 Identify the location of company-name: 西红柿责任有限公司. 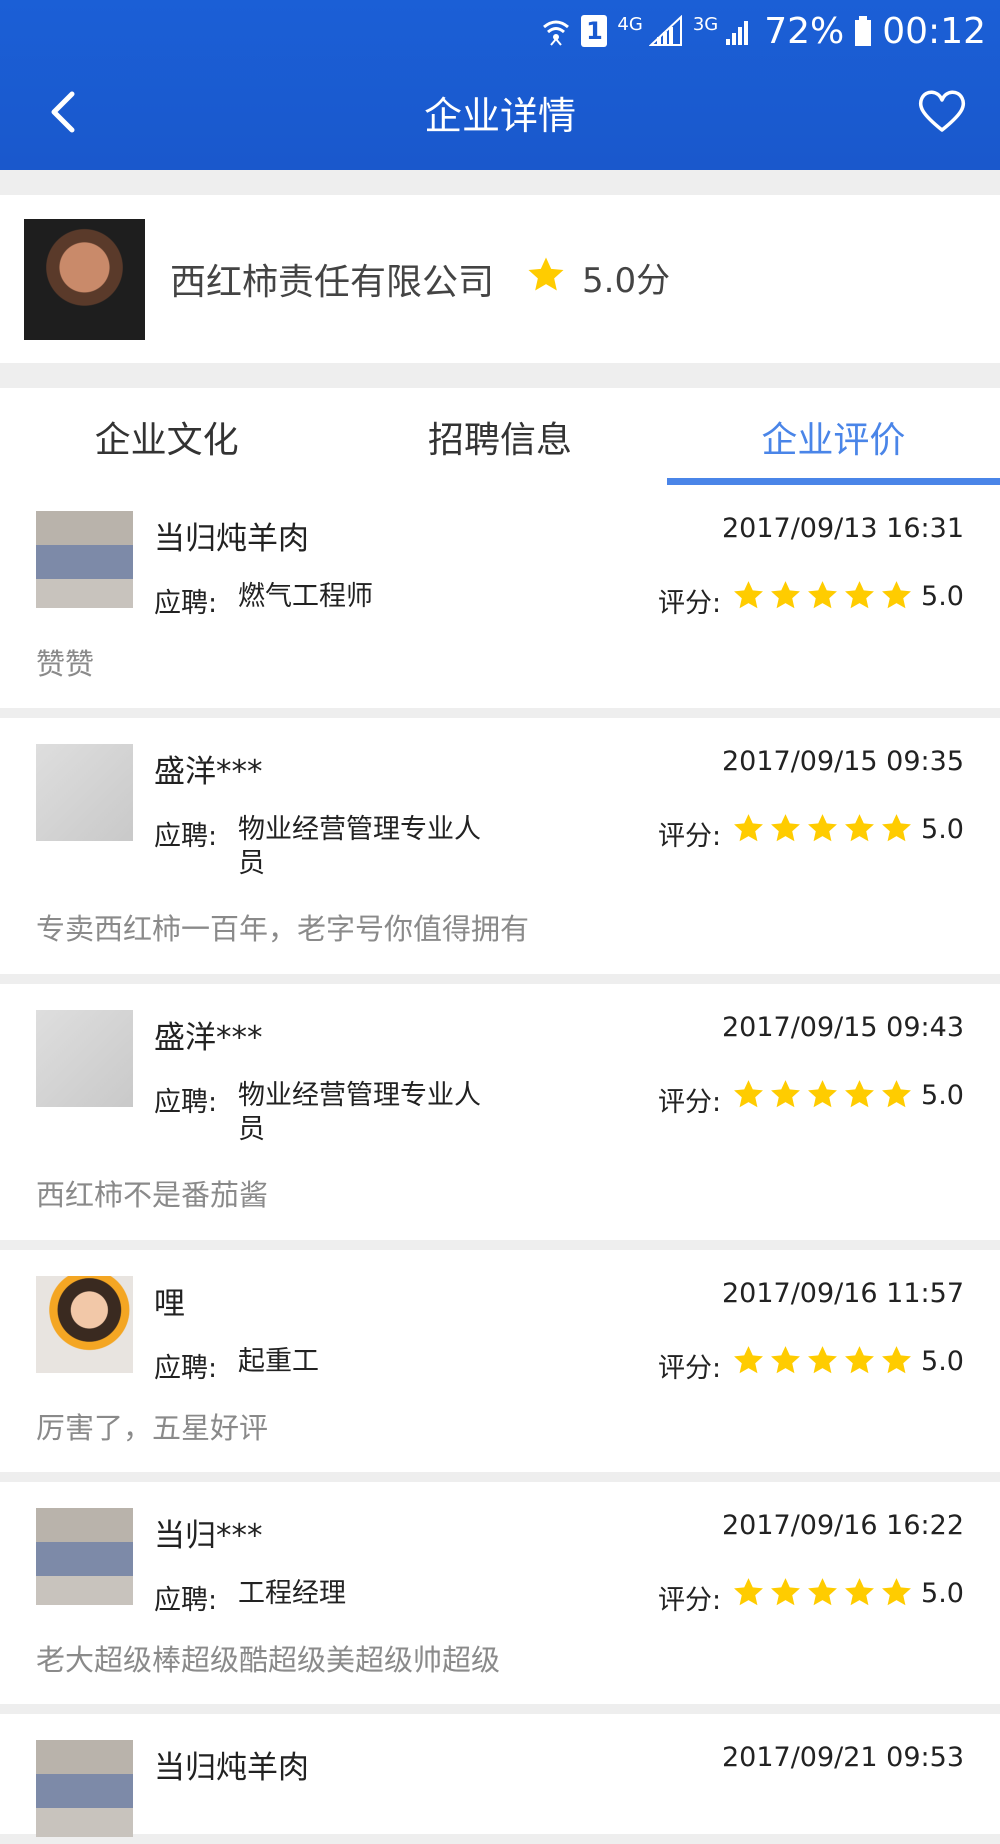
(332, 282).